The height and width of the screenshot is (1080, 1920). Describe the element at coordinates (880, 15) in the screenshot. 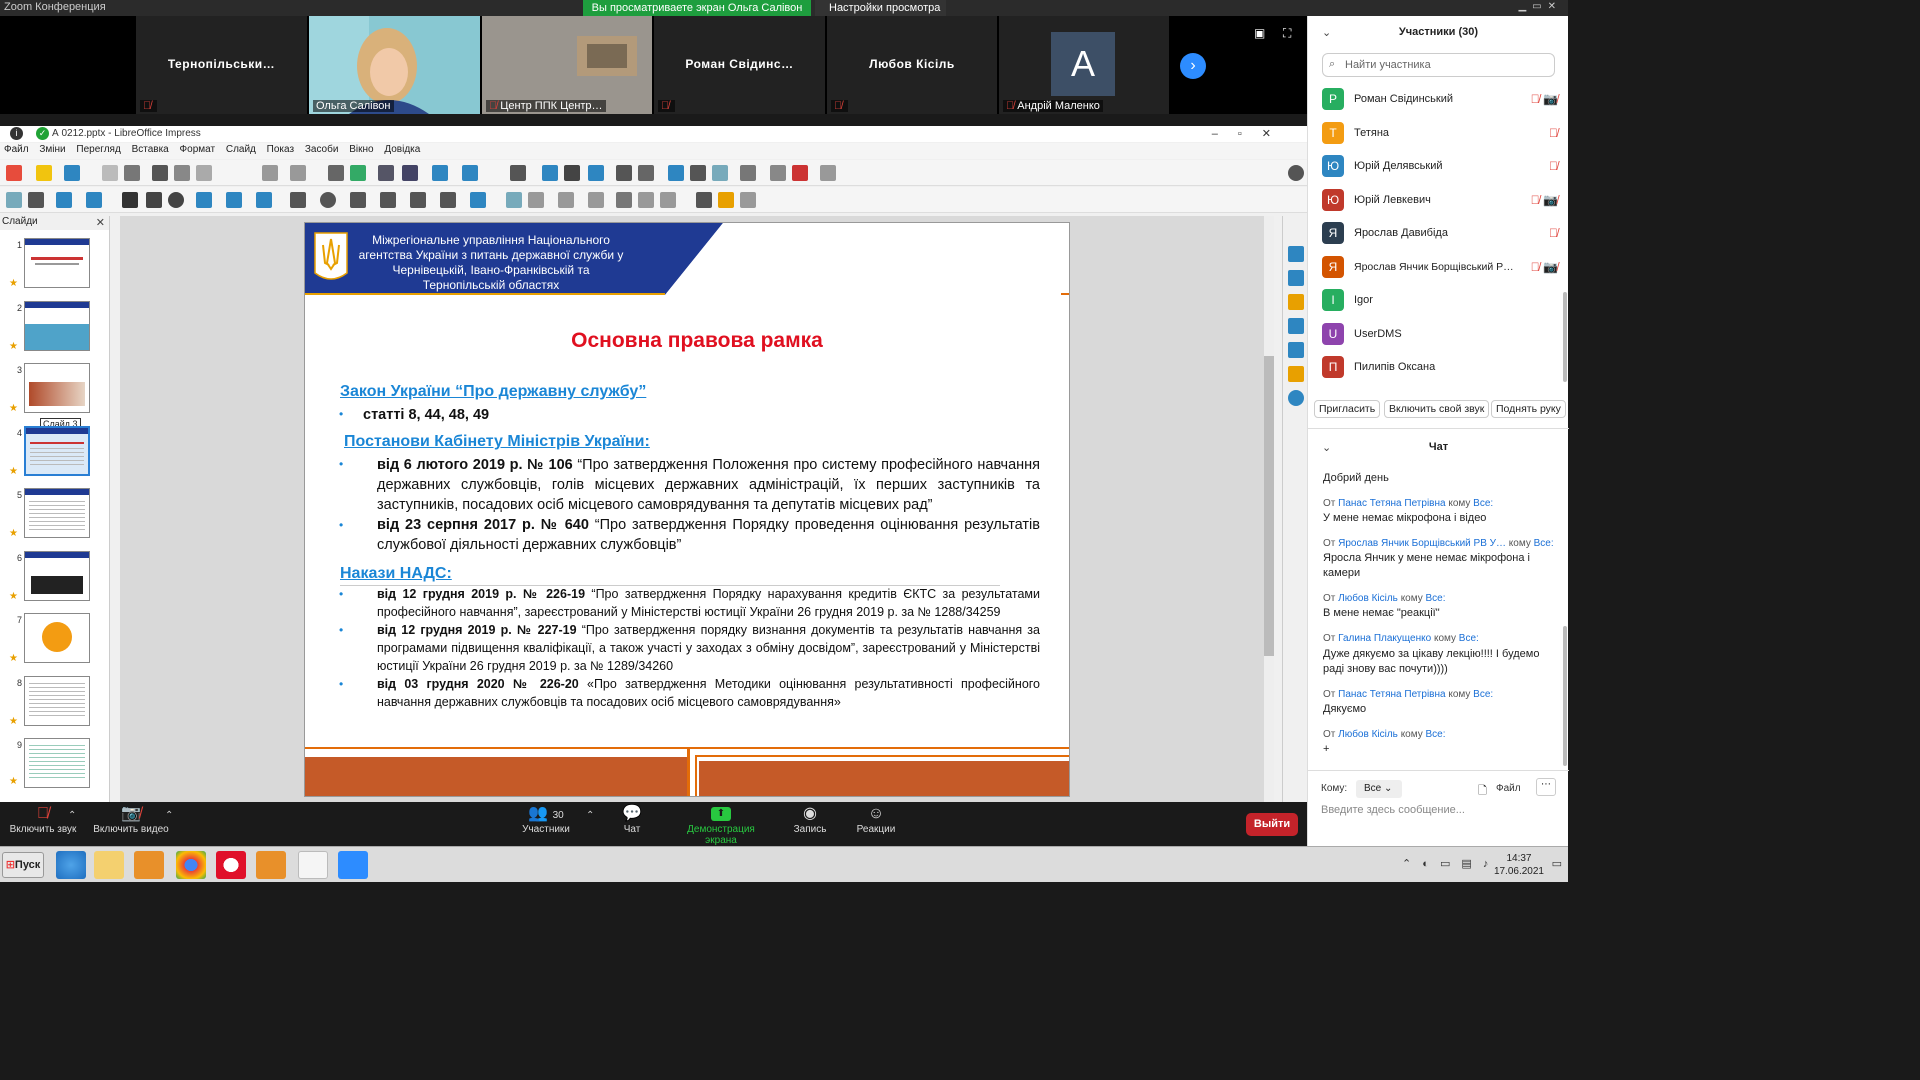

I see `view-options-button: Настройки просмотра ⌄` at that location.